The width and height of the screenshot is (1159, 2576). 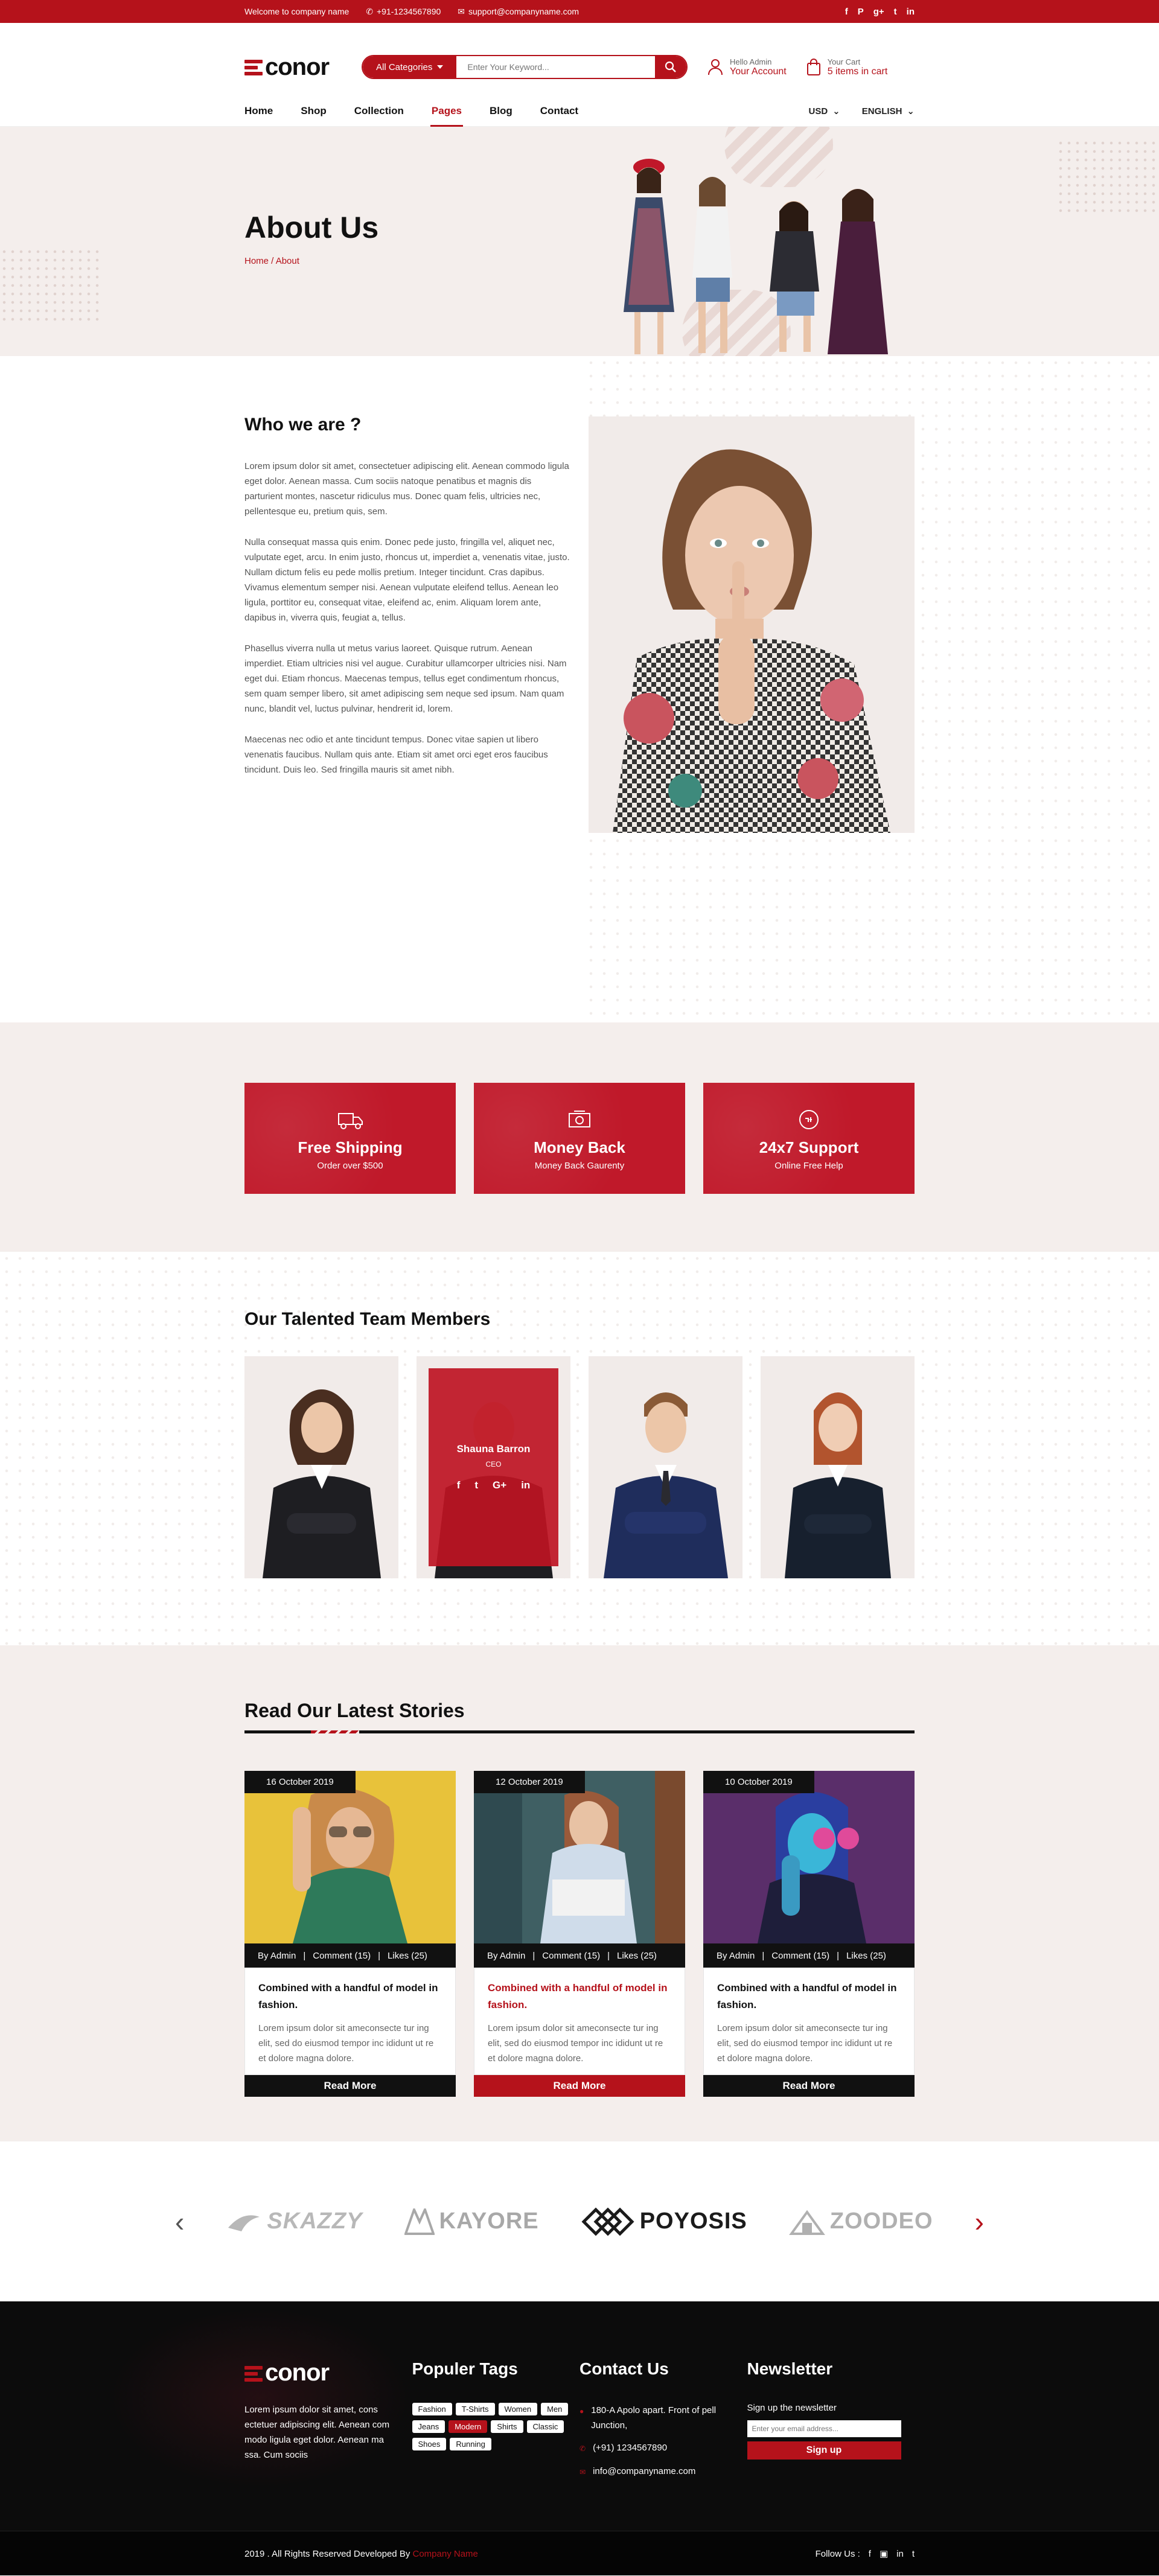 What do you see at coordinates (445, 2554) in the screenshot?
I see `company-link: Company Name` at bounding box center [445, 2554].